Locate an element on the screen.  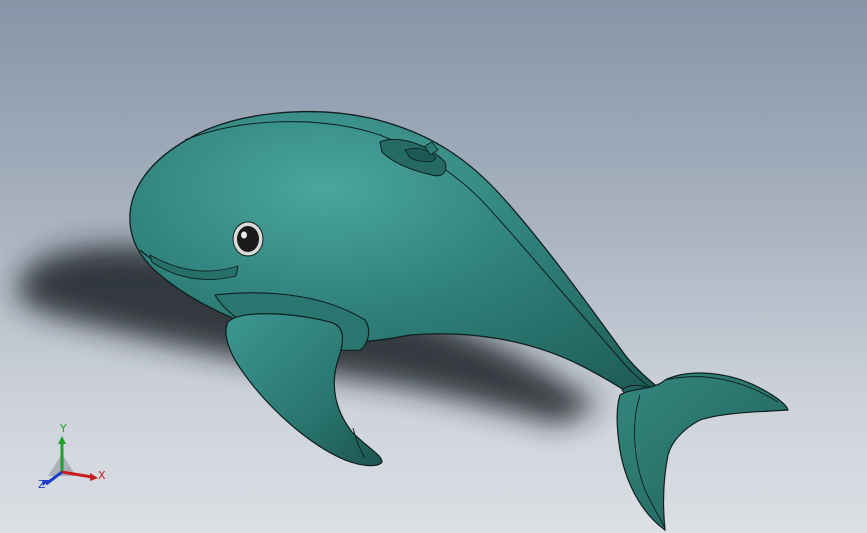
triad-z-label: Z is located at coordinates (42, 484).